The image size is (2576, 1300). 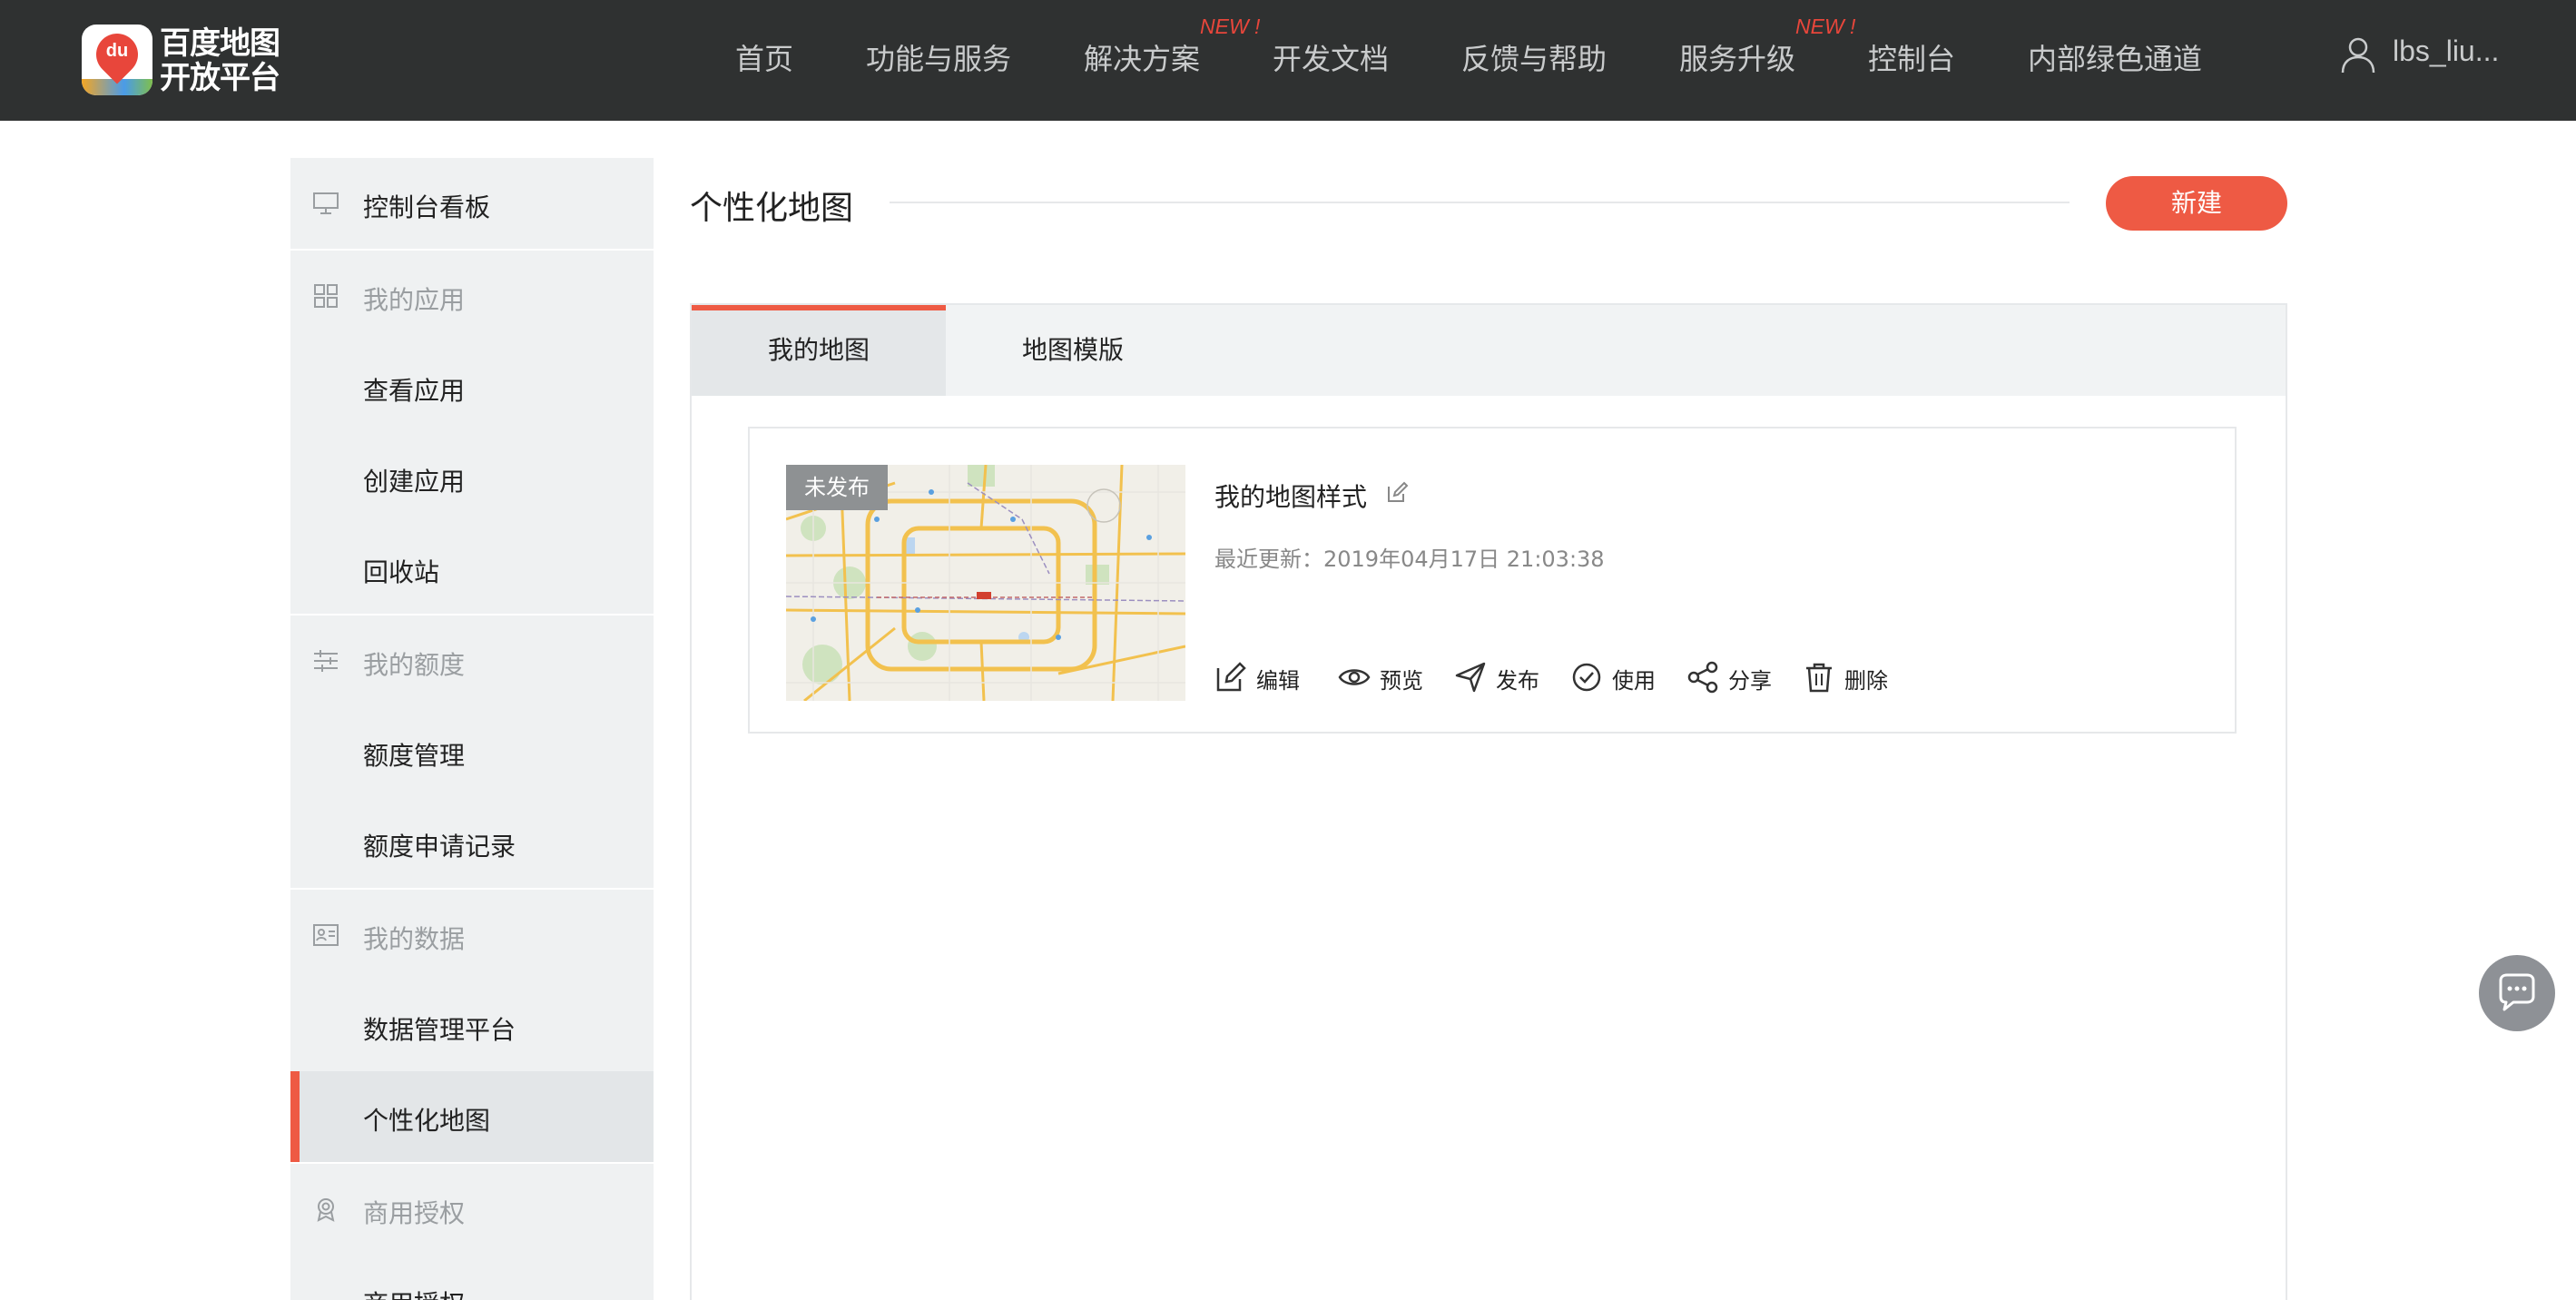 I want to click on sidebar-item-label: 商用授权, so click(x=414, y=1292).